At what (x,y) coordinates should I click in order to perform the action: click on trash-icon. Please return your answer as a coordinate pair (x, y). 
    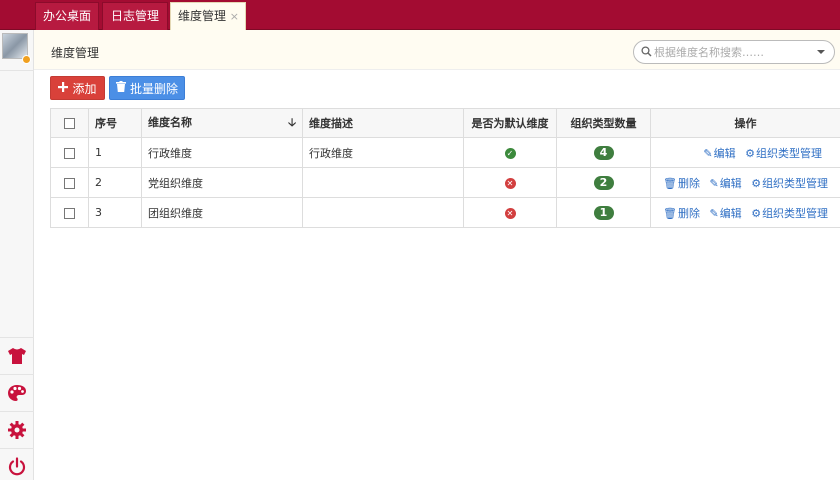
    Looking at the image, I should click on (120, 88).